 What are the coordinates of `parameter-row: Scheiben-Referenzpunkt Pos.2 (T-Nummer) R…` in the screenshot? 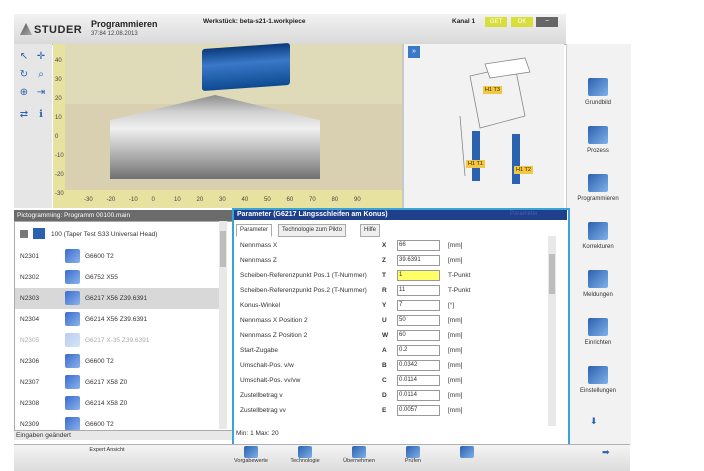 It's located at (393, 290).